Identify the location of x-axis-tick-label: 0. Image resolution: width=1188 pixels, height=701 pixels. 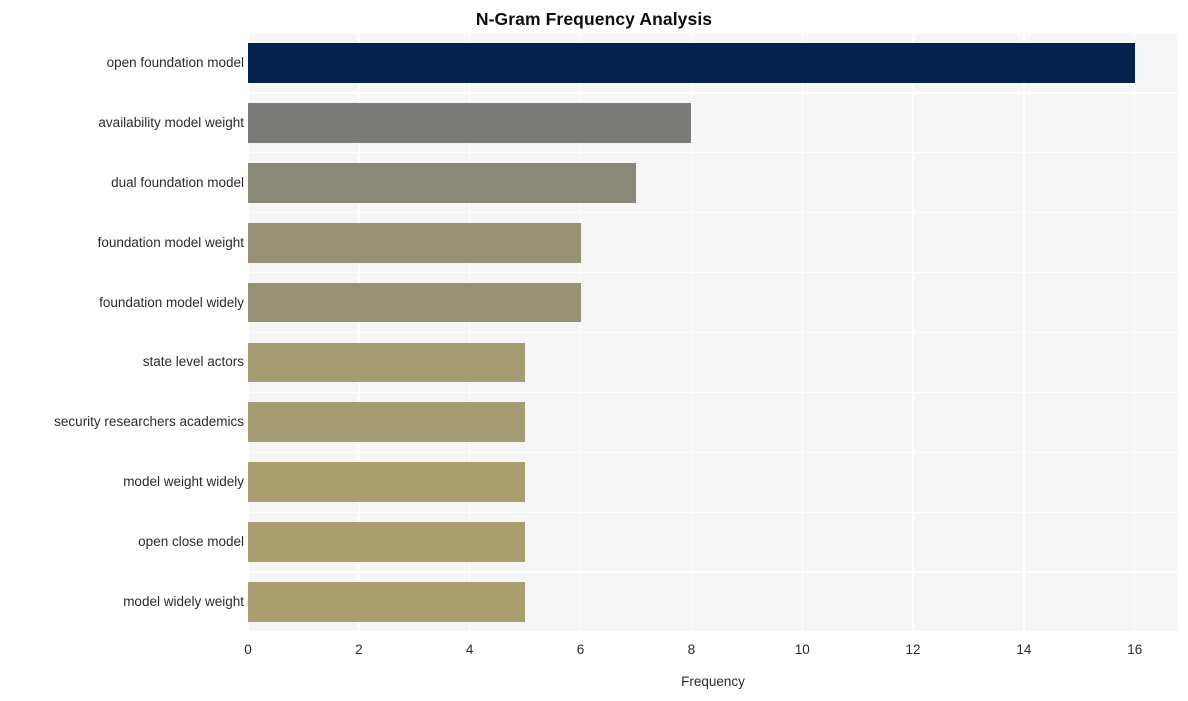
(248, 649).